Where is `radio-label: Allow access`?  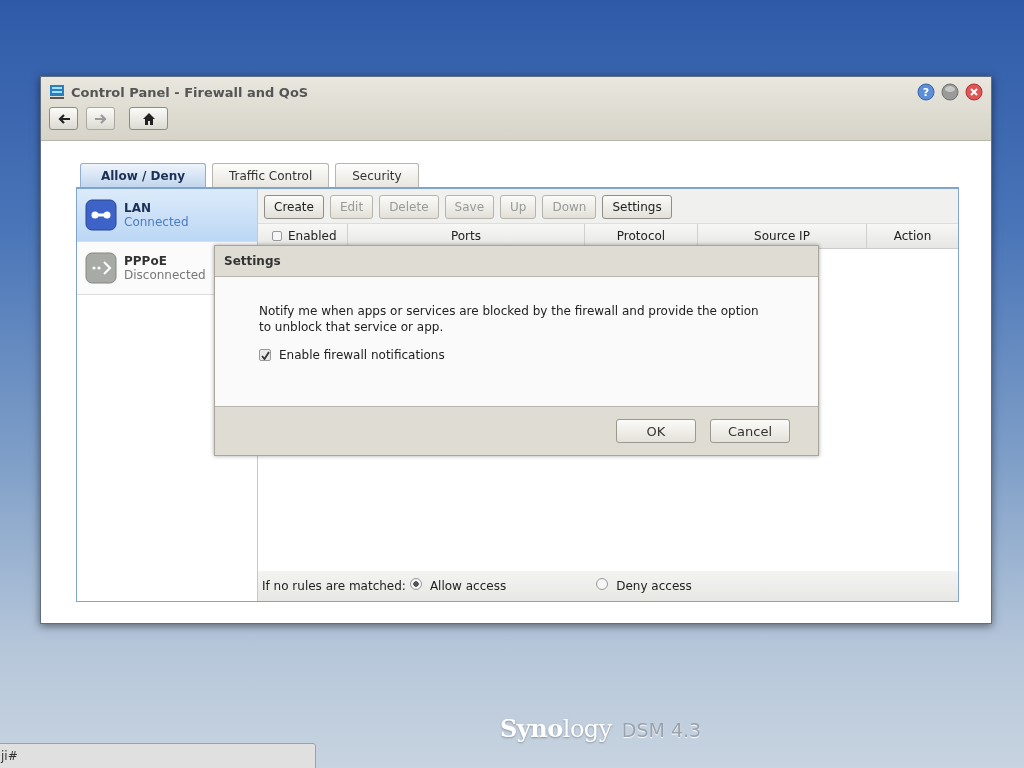
radio-label: Allow access is located at coordinates (468, 586).